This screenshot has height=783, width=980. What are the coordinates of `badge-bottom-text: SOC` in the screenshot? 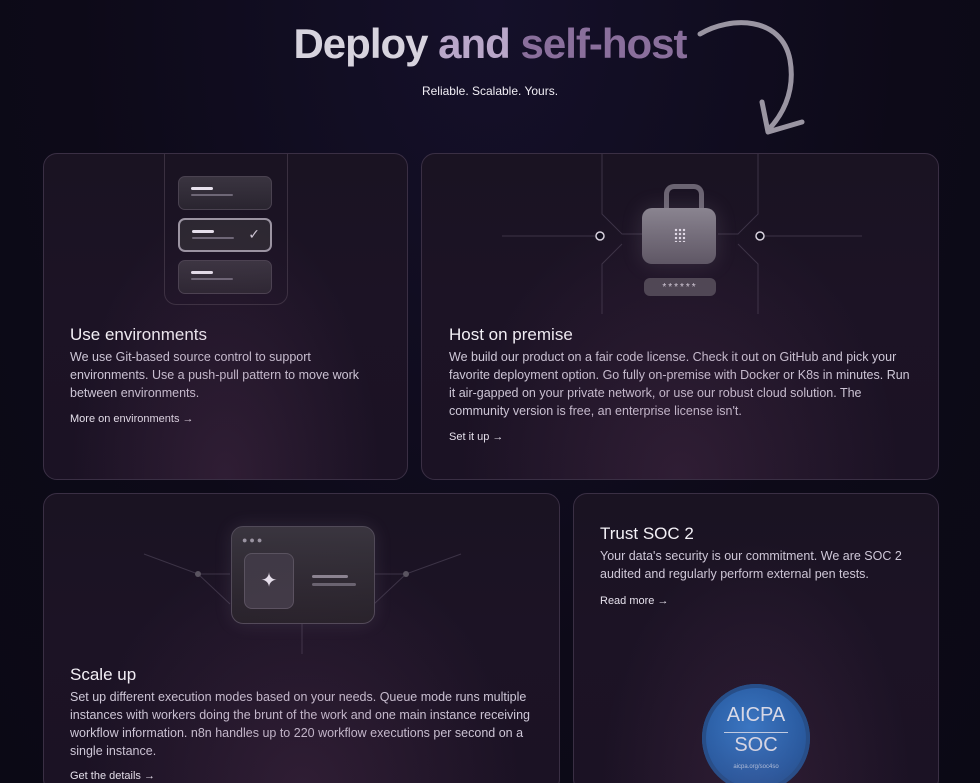 It's located at (756, 745).